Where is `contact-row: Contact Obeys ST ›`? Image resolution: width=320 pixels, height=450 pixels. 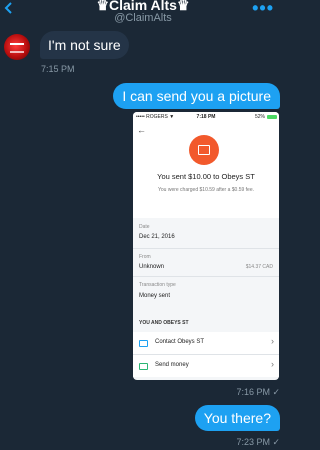 contact-row: Contact Obeys ST › is located at coordinates (206, 343).